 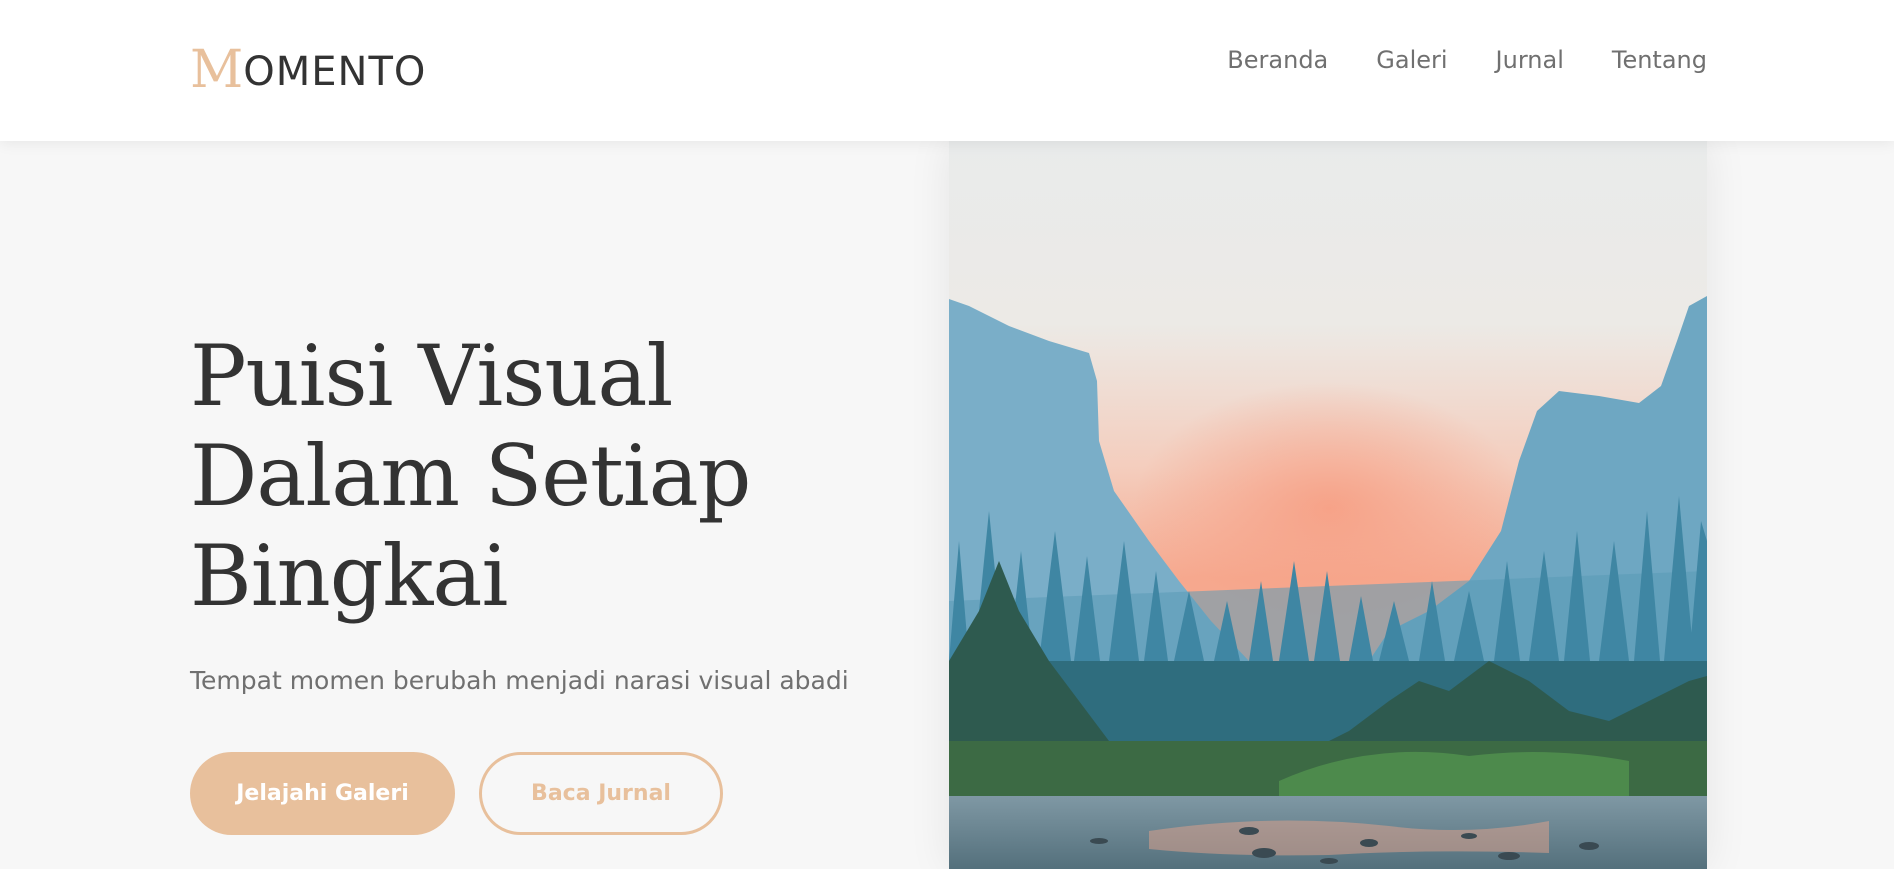 What do you see at coordinates (335, 72) in the screenshot?
I see `logo-text: OMENTO` at bounding box center [335, 72].